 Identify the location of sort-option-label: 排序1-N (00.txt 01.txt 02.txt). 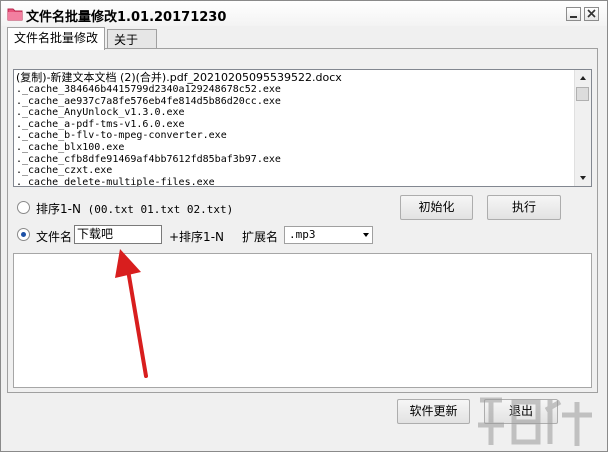
(134, 208).